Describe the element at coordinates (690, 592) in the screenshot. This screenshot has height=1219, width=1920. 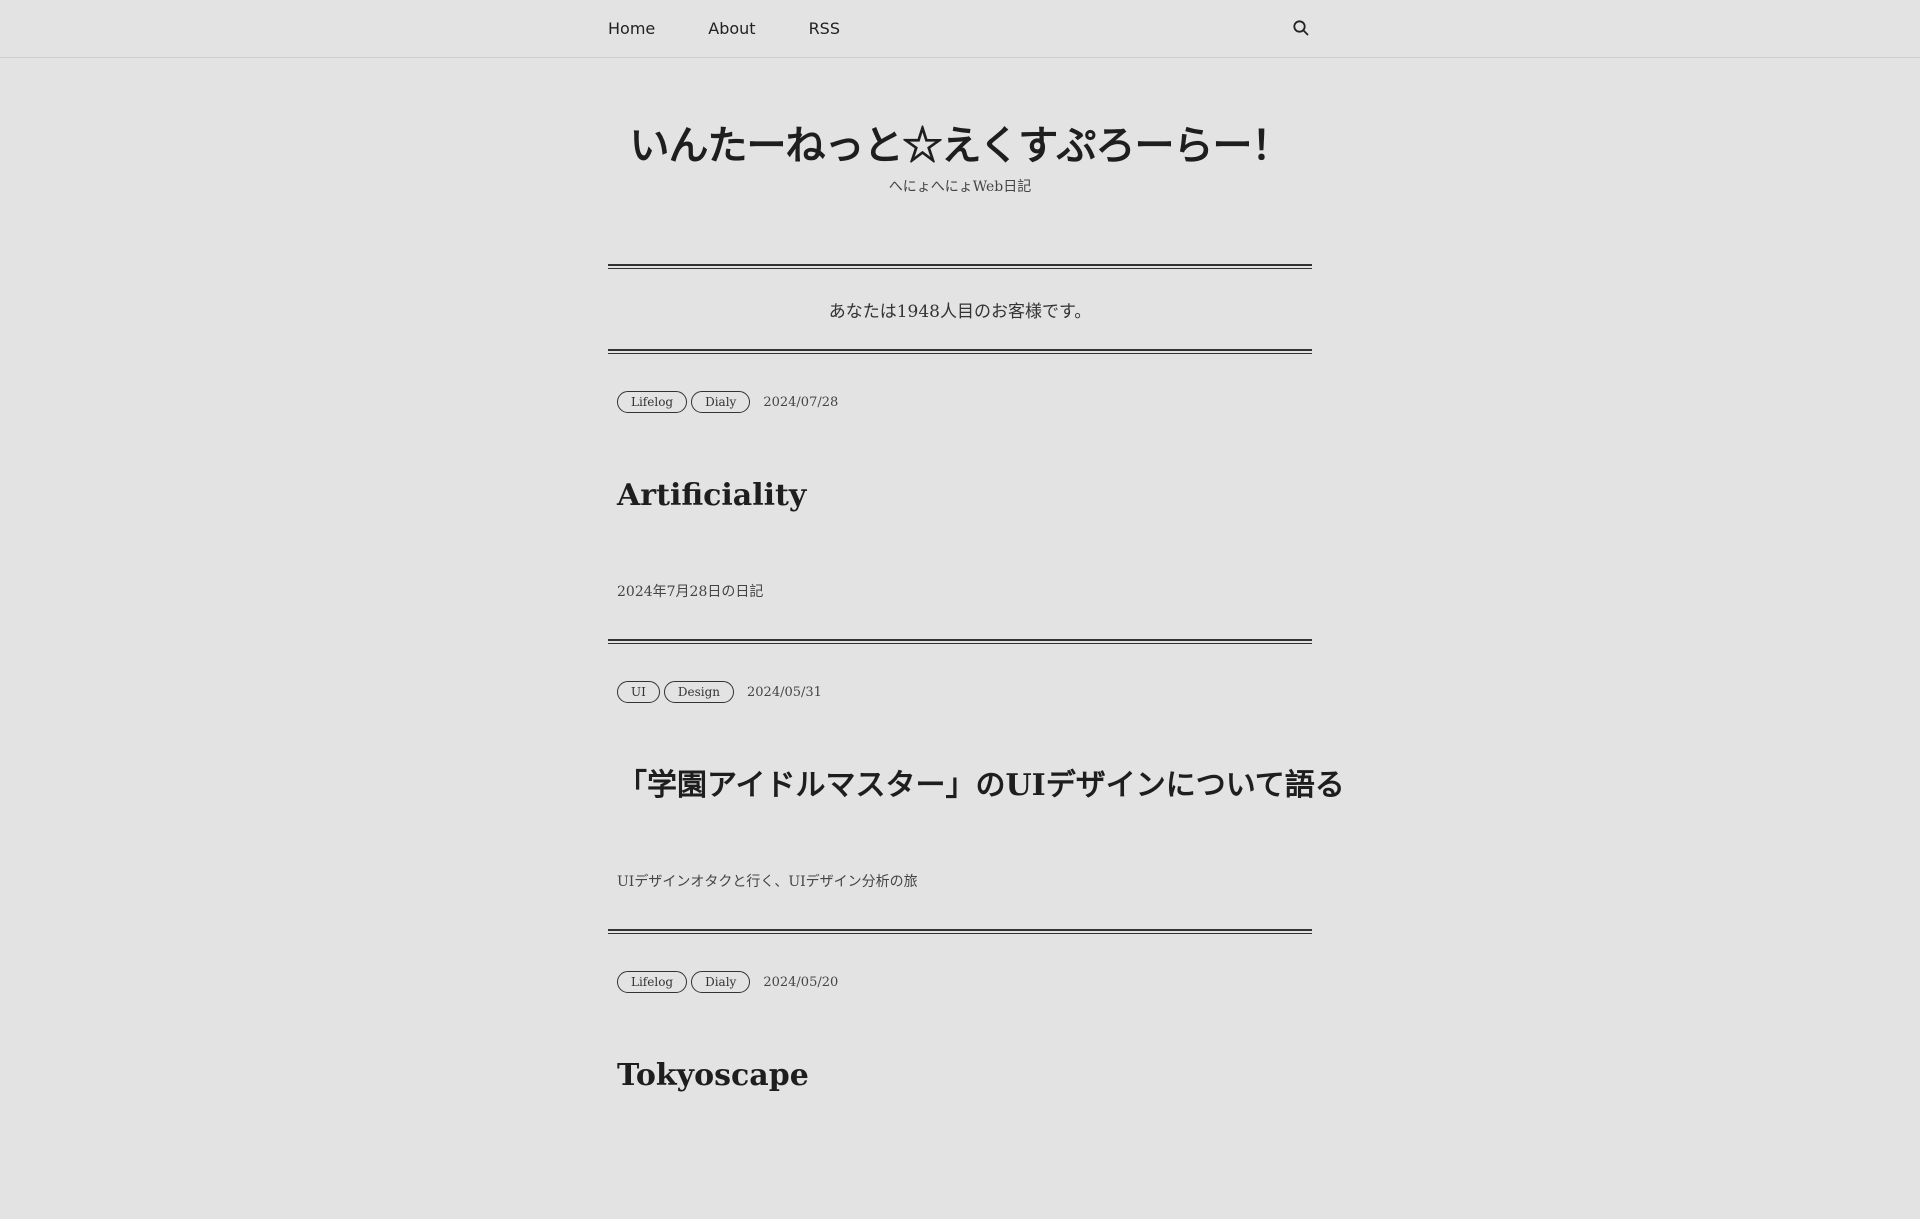
I see `post-excerpt: 2024年7月28日の日記` at that location.